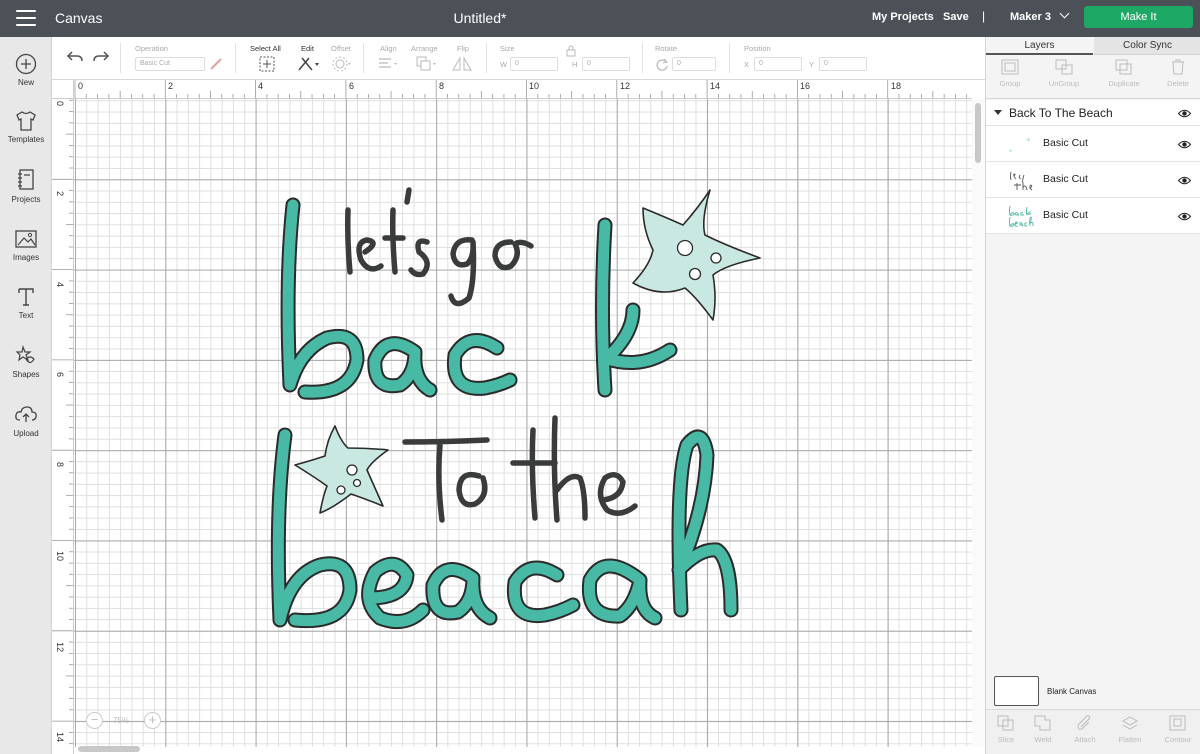 The height and width of the screenshot is (754, 1200). Describe the element at coordinates (520, 469) in the screenshot. I see `to-the-text` at that location.